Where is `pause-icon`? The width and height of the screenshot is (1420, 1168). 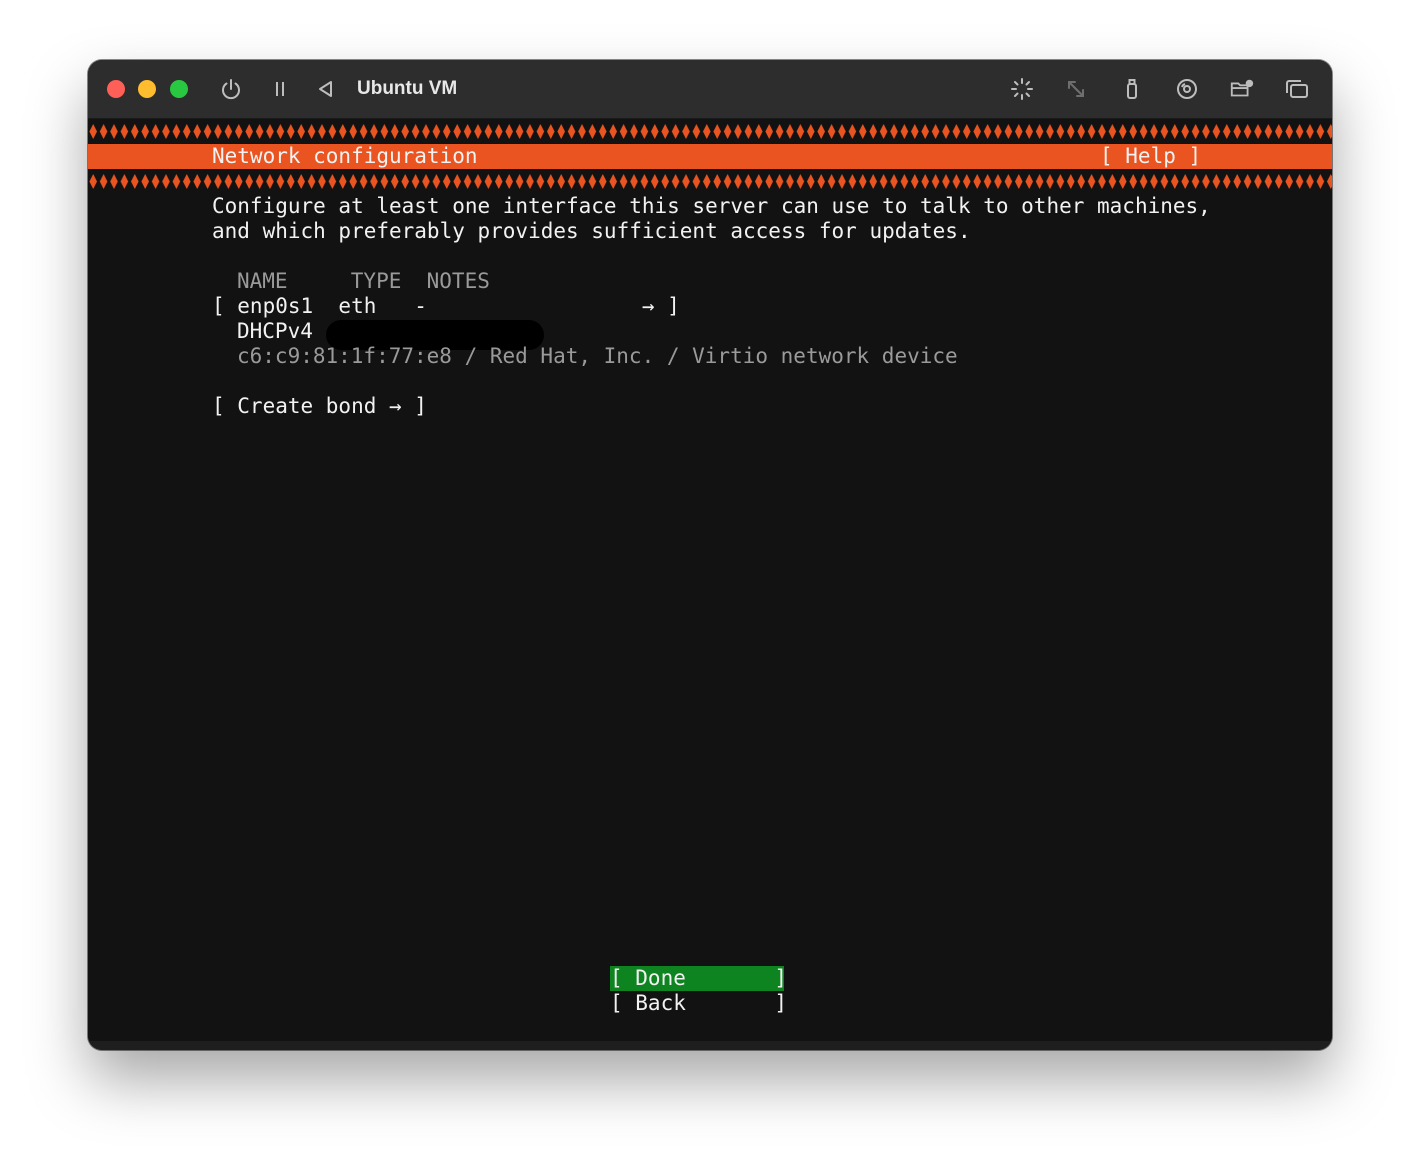 pause-icon is located at coordinates (280, 89).